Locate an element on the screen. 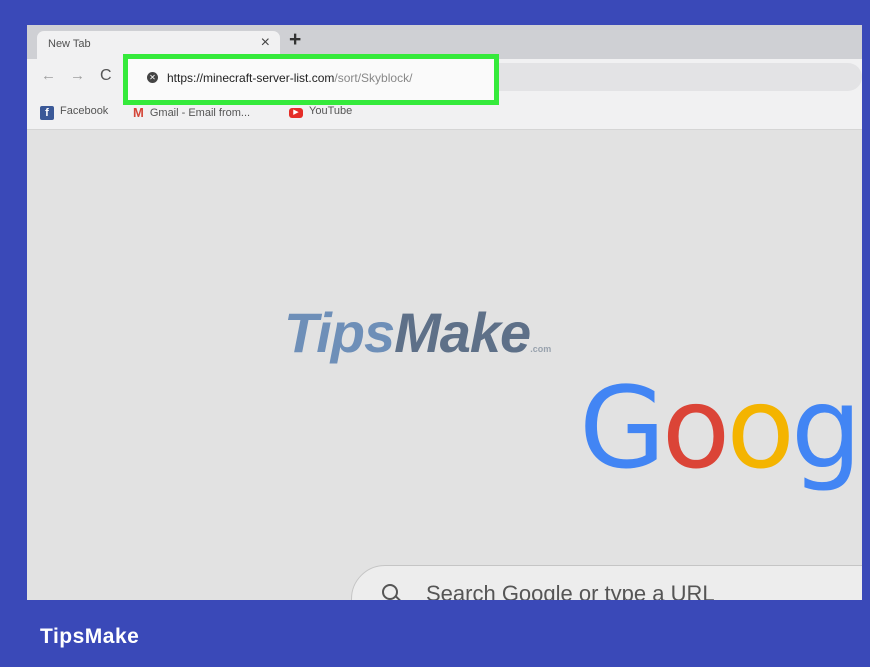 The width and height of the screenshot is (870, 667). bookmark-facebook: f Facebook is located at coordinates (74, 112).